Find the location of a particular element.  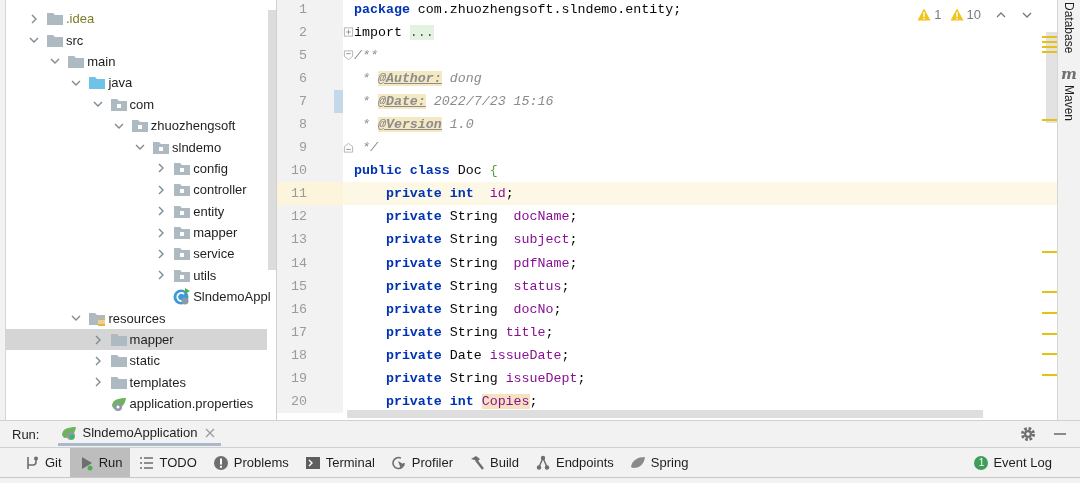

tree-item: static is located at coordinates (136, 361).